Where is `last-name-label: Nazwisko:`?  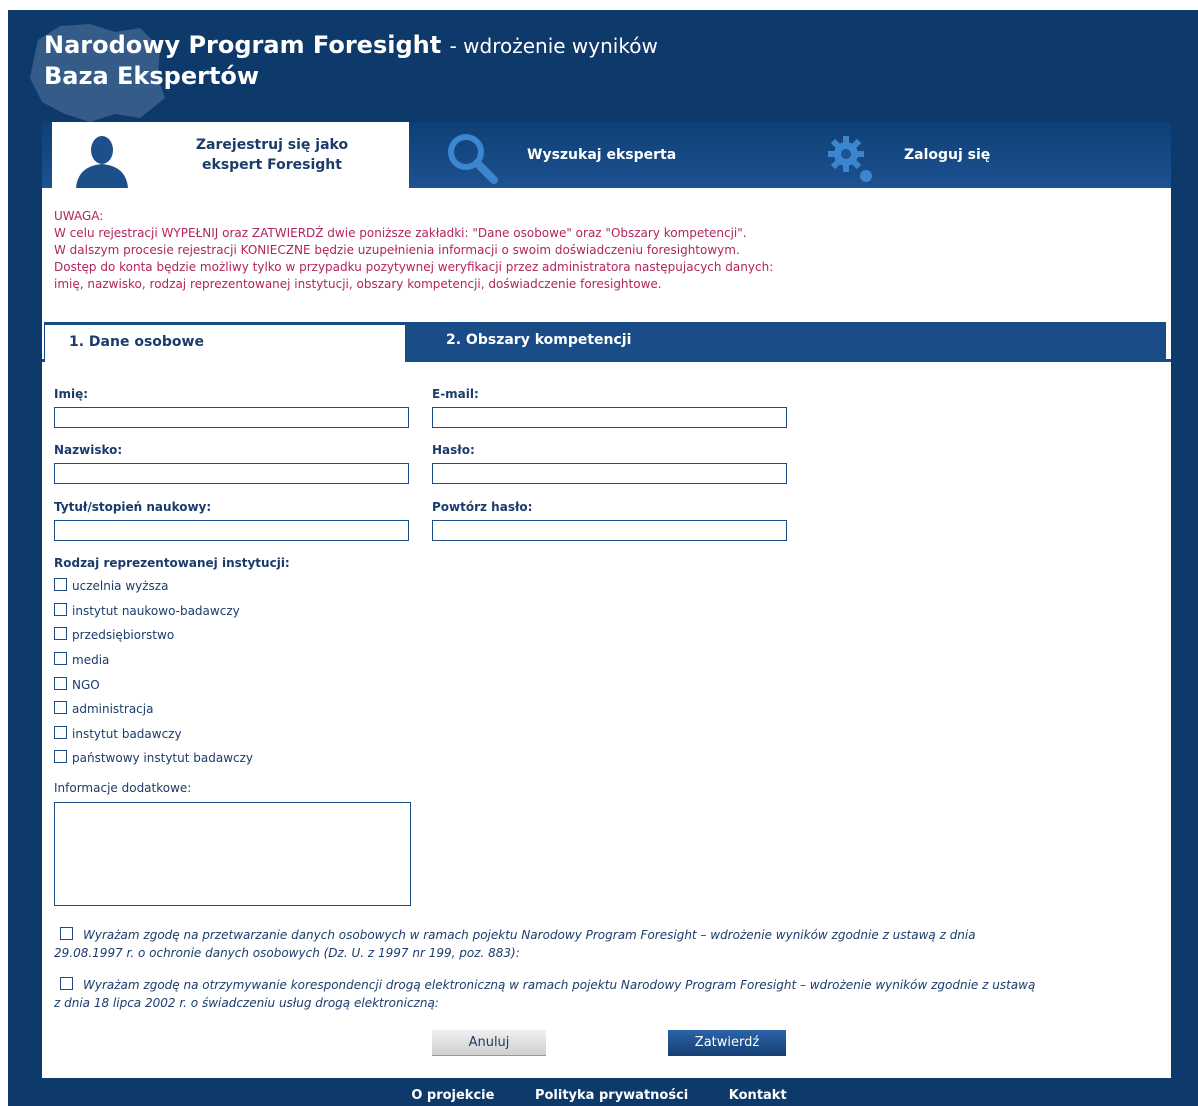 last-name-label: Nazwisko: is located at coordinates (88, 450).